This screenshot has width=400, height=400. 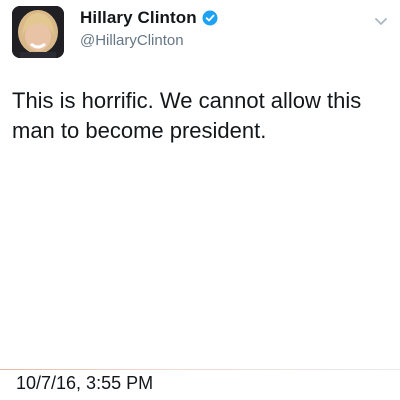 What do you see at coordinates (381, 19) in the screenshot?
I see `chevron-down-icon` at bounding box center [381, 19].